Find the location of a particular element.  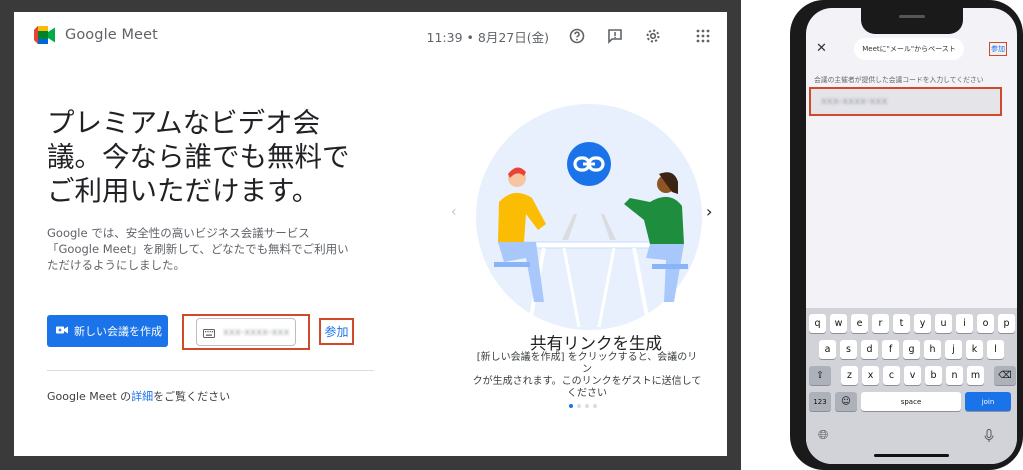

new-meeting-label: 新しい会議を作成 is located at coordinates (118, 331).